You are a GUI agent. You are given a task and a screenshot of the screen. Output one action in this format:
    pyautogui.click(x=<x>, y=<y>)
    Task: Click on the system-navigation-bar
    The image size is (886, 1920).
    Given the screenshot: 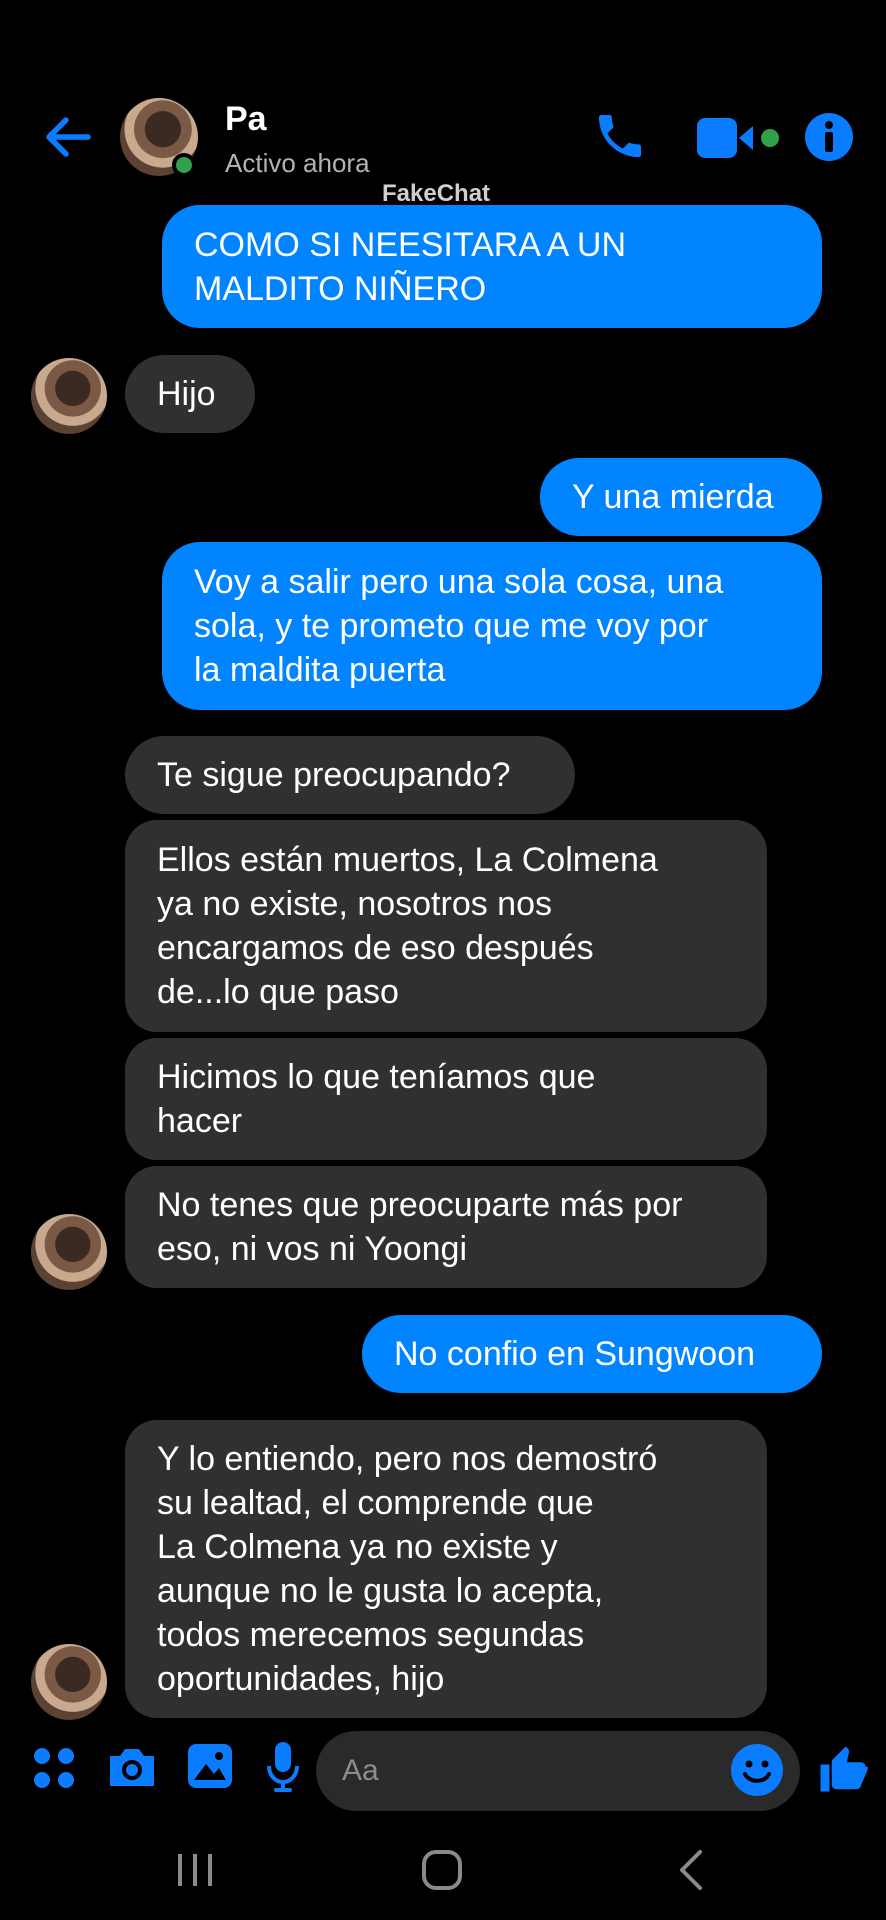 What is the action you would take?
    pyautogui.click(x=443, y=1875)
    